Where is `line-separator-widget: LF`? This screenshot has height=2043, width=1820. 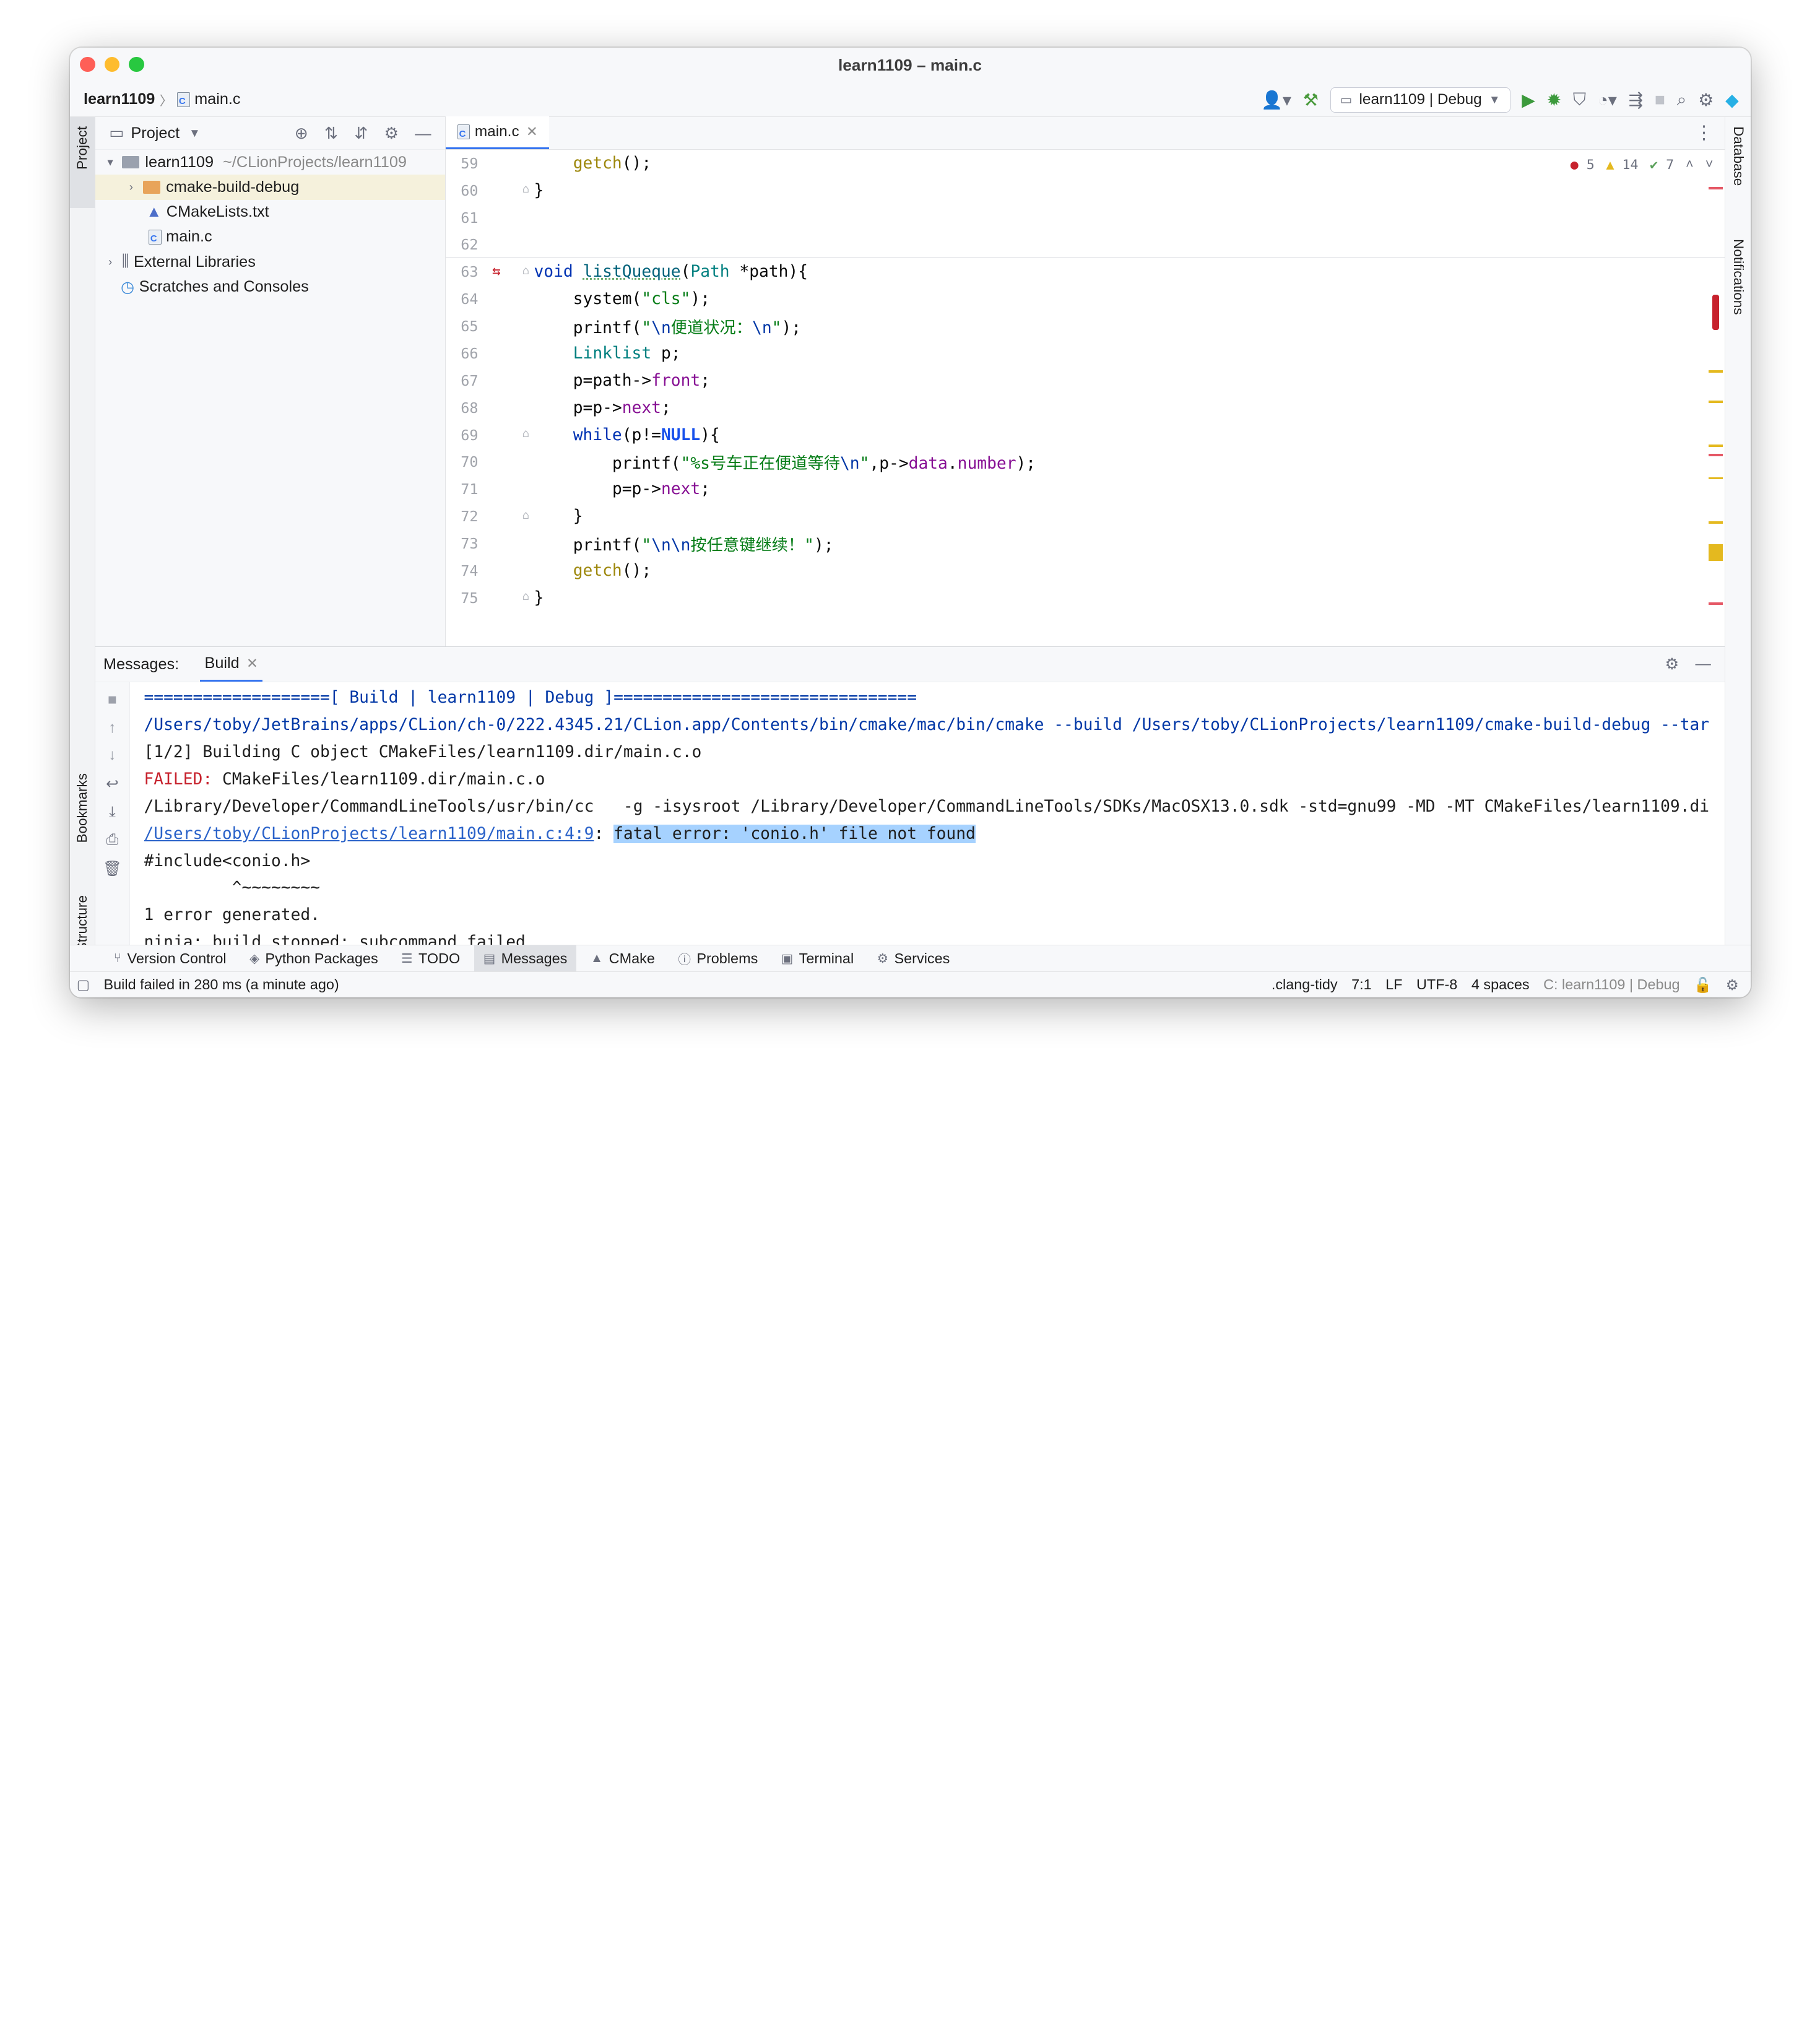 line-separator-widget: LF is located at coordinates (1393, 984).